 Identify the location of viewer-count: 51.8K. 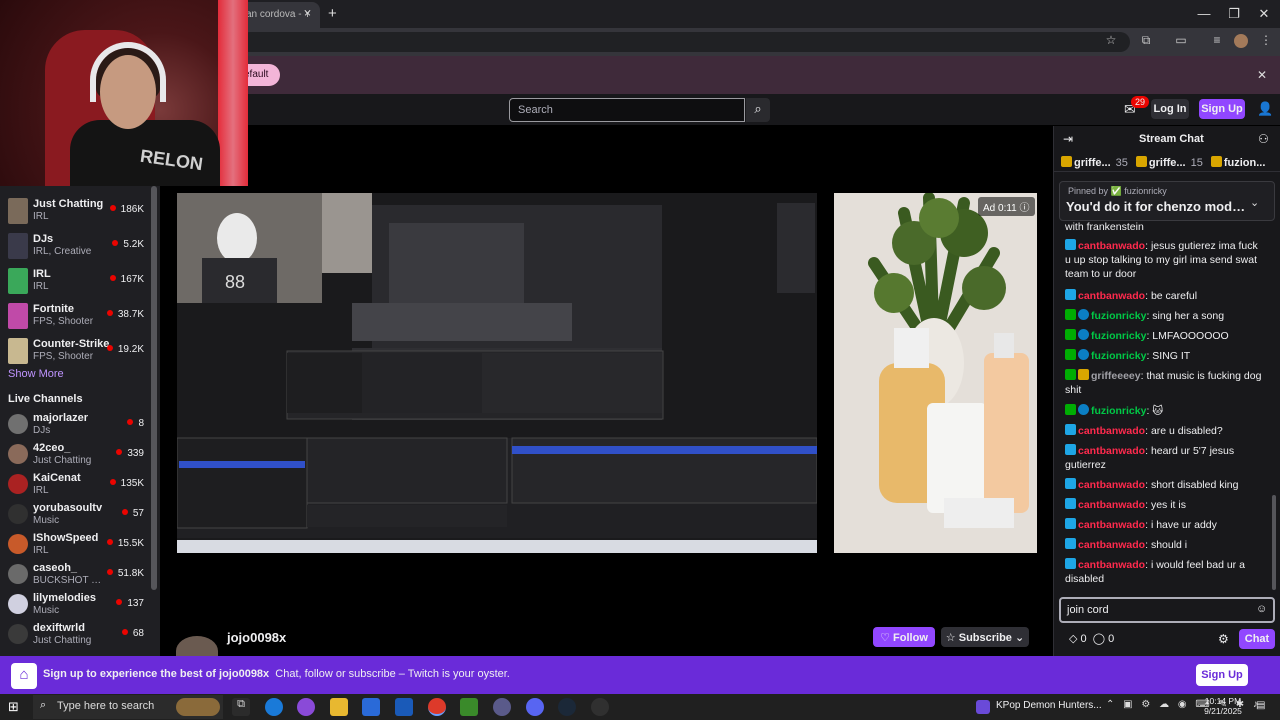
(125, 573).